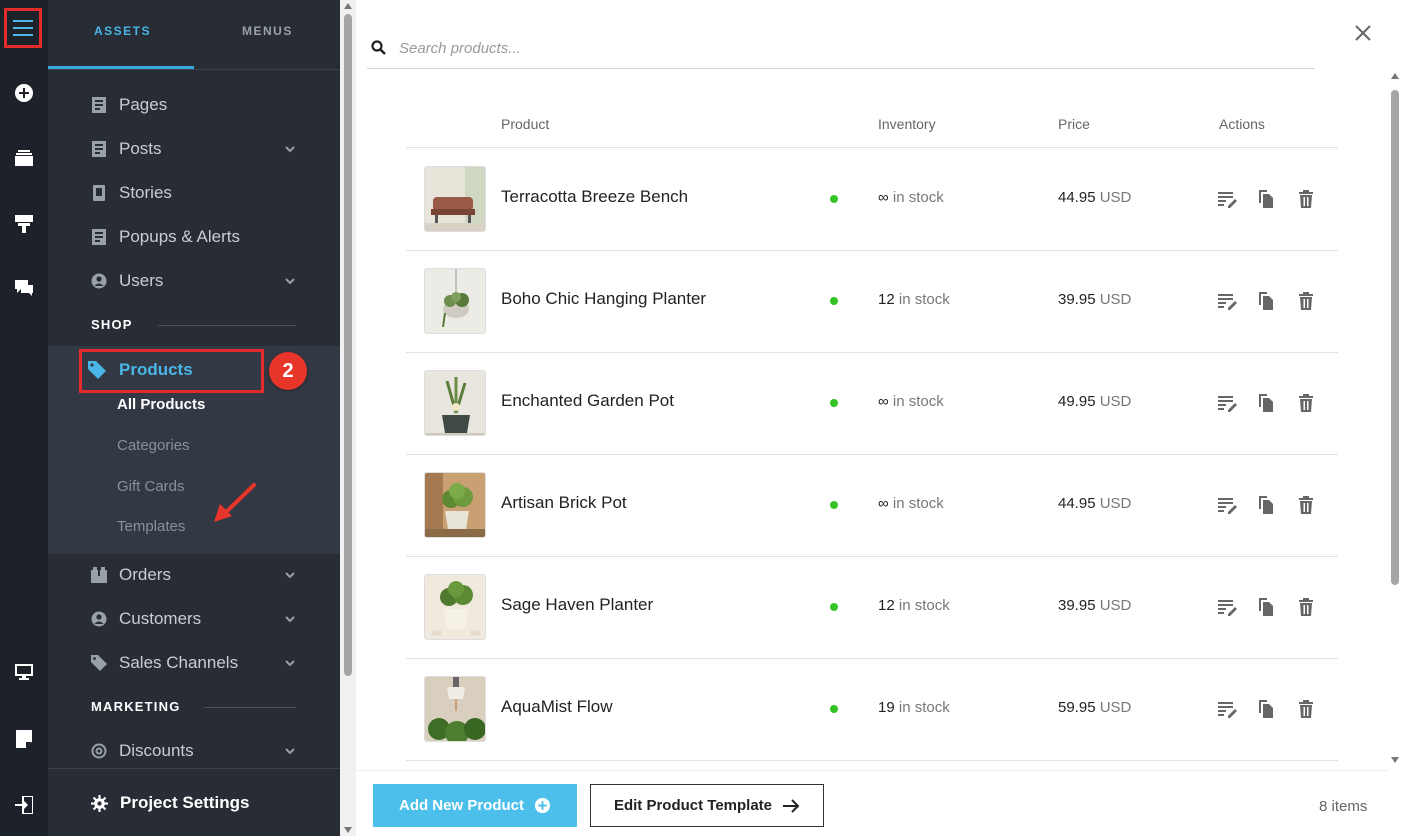 The height and width of the screenshot is (836, 1404). Describe the element at coordinates (194, 751) in the screenshot. I see `sidebar-item-discounts: Discounts` at that location.